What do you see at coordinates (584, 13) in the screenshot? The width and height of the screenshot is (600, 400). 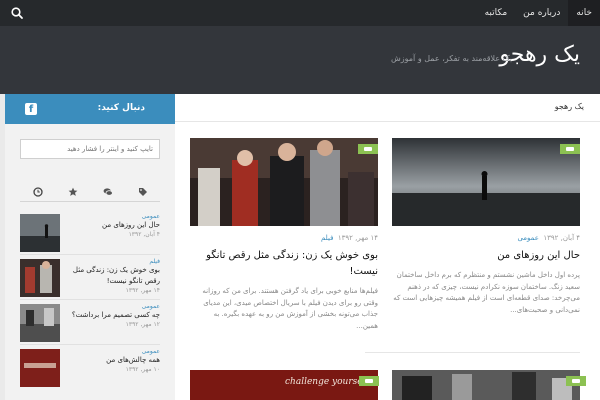 I see `nav-item-home: خانه` at bounding box center [584, 13].